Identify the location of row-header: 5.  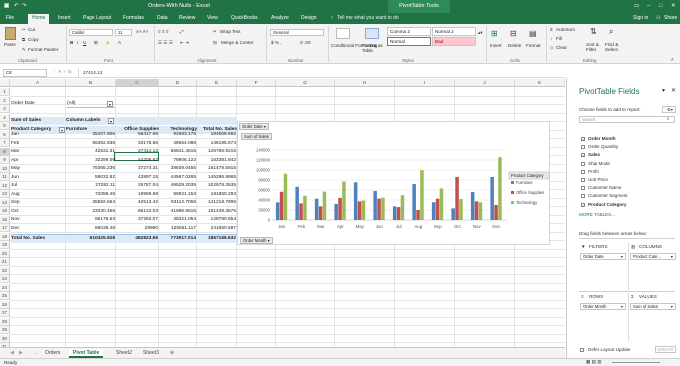
(5, 126).